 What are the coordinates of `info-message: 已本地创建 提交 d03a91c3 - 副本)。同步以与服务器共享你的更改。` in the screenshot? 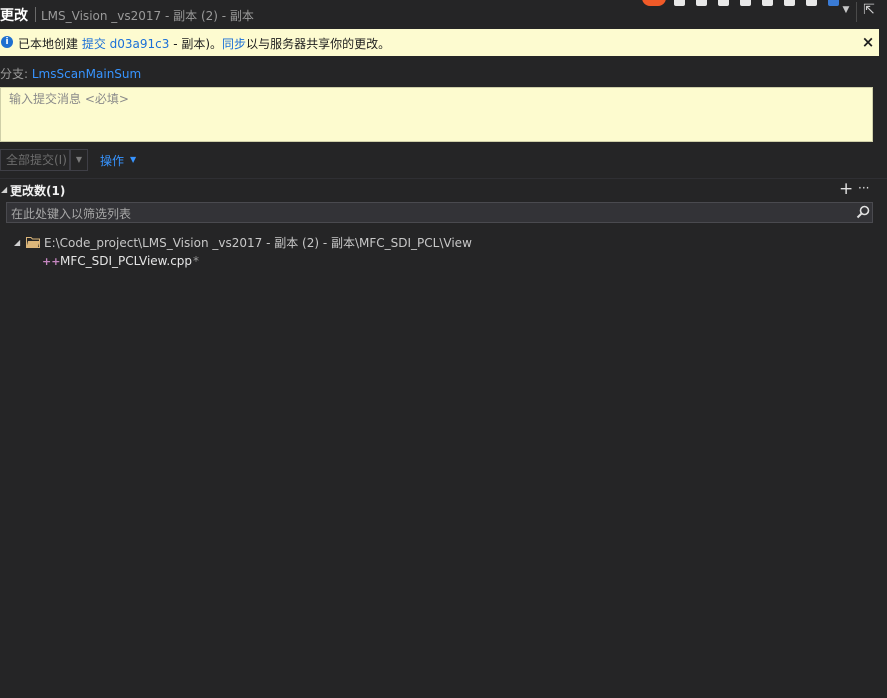 It's located at (204, 43).